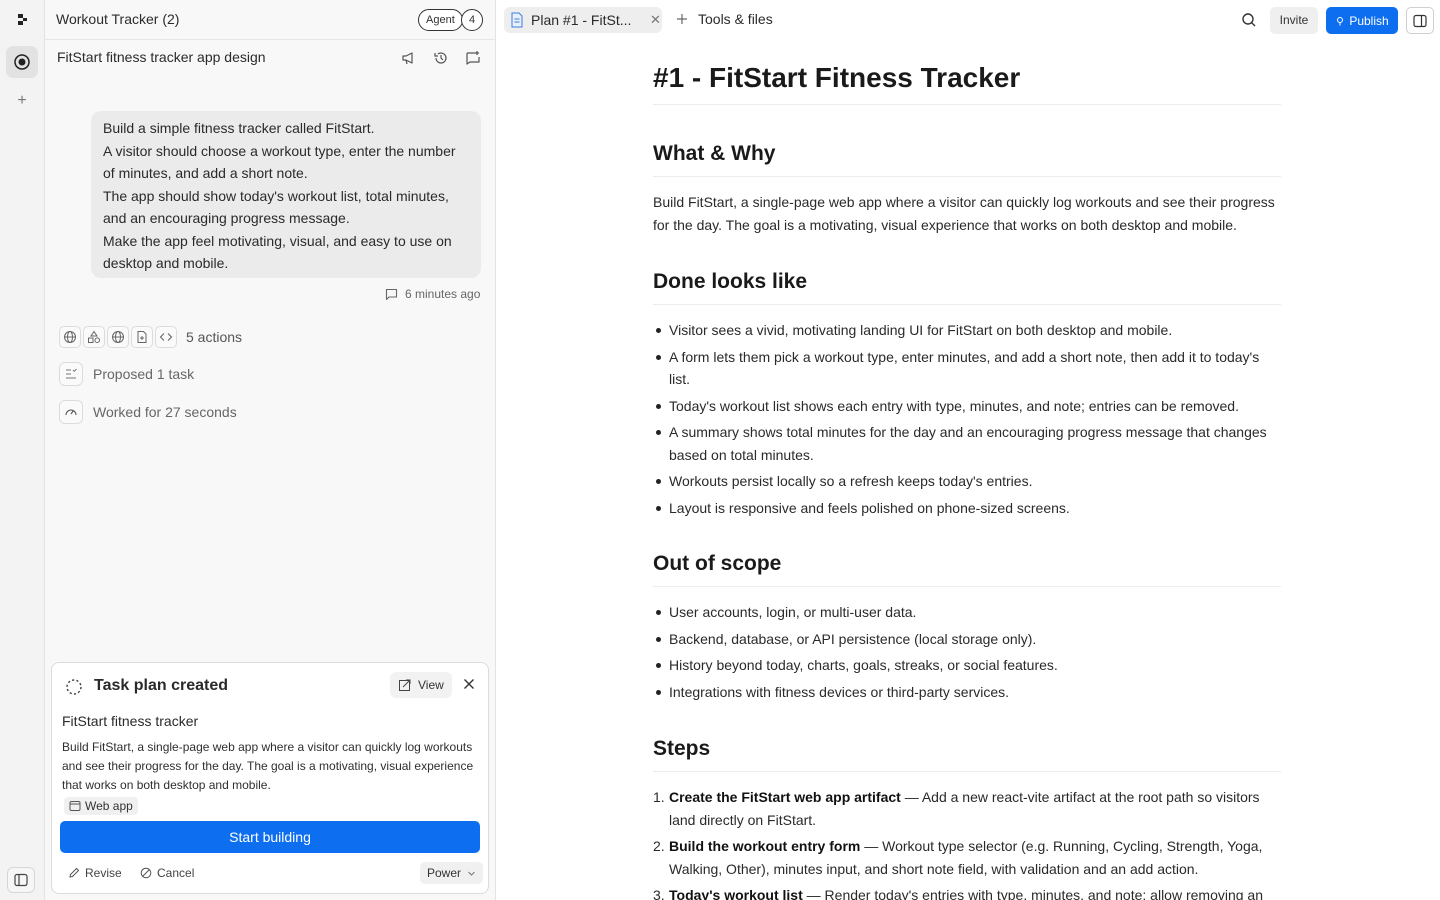  I want to click on workspace-title: Workout Tracker (2), so click(117, 19).